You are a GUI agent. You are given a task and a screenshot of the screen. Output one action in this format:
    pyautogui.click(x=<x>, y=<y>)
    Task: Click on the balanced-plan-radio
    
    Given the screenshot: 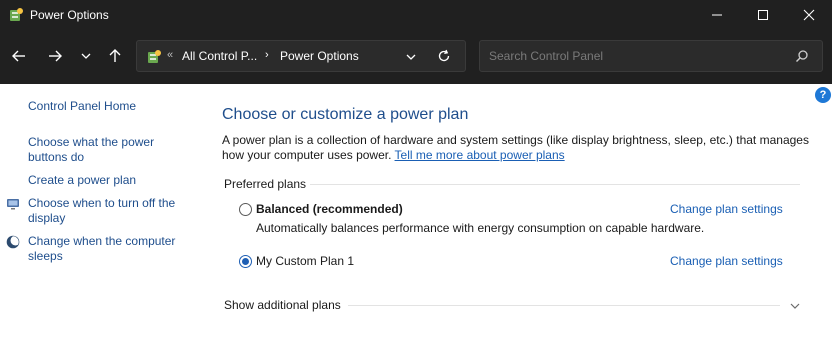 What is the action you would take?
    pyautogui.click(x=245, y=209)
    